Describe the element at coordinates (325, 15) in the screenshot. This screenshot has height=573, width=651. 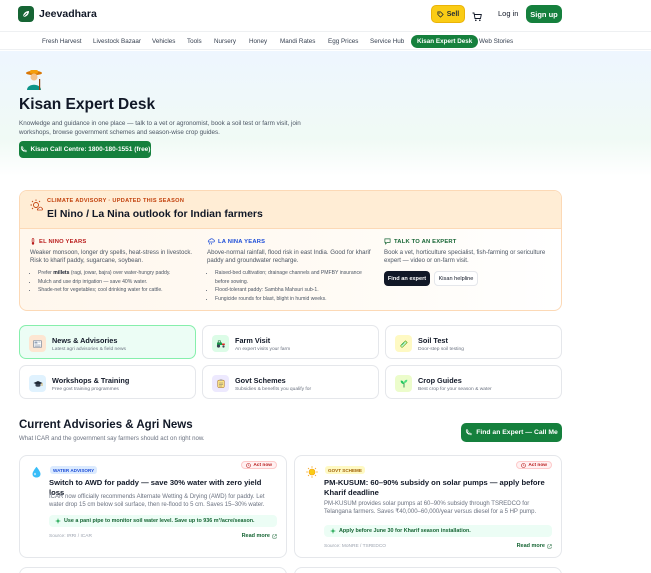
I see `top-header: Jeevadhara Sell Log in Sign up` at that location.